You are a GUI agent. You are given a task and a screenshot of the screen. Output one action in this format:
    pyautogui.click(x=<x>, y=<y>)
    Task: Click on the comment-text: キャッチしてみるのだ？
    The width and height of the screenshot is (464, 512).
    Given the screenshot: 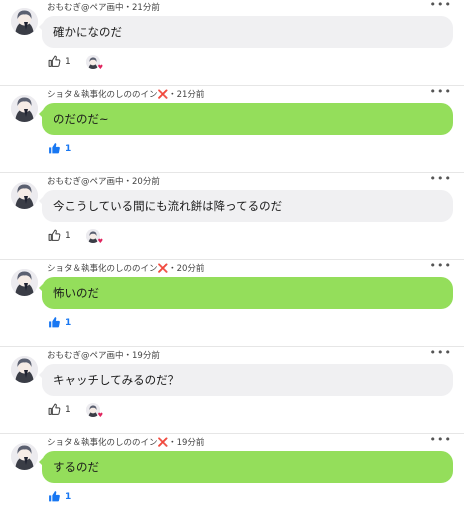 What is the action you would take?
    pyautogui.click(x=116, y=380)
    